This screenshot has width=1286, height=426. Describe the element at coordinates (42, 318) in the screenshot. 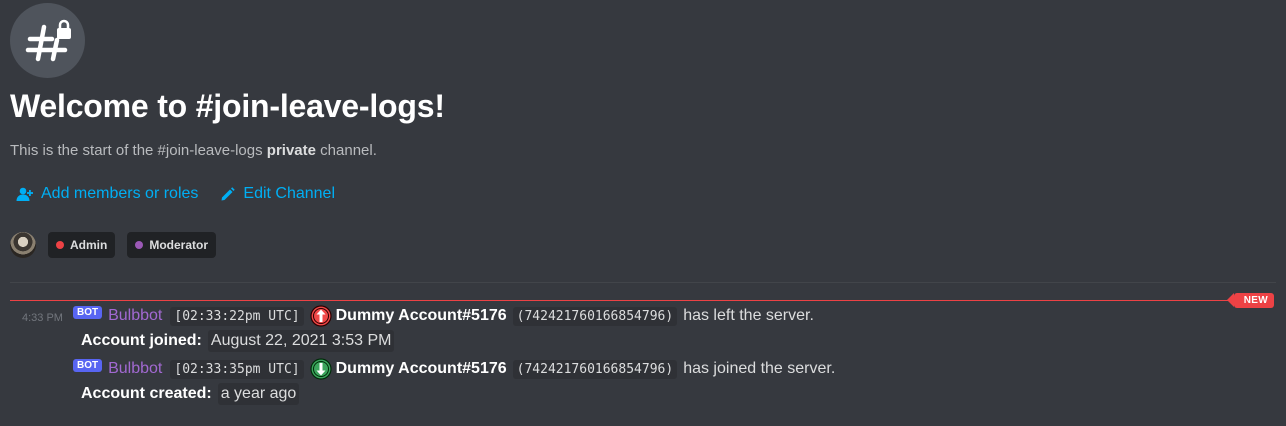

I see `message-timestamp: 4:33 PM` at that location.